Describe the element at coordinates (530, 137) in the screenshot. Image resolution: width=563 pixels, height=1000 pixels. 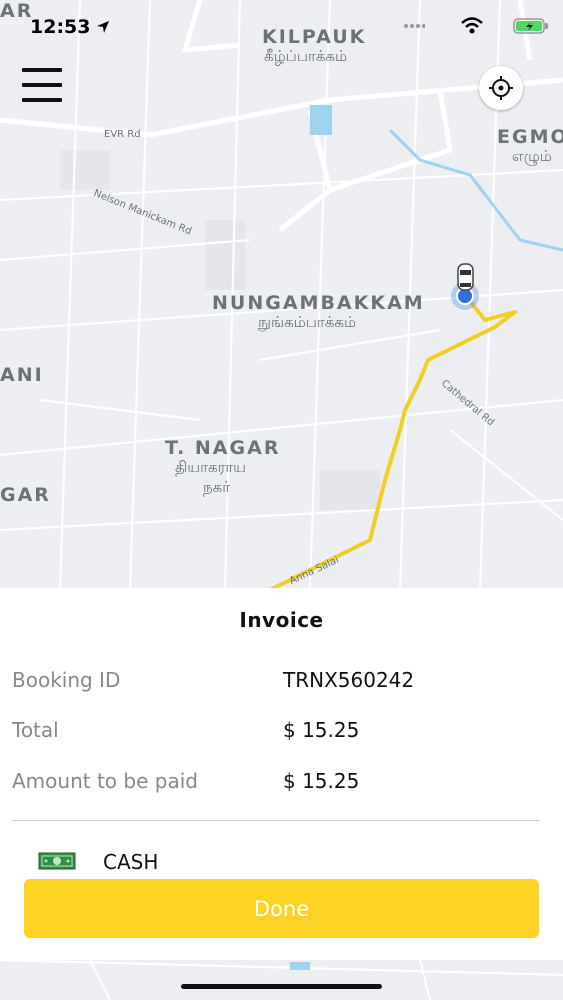
I see `map-label-egmore: EGMO` at that location.